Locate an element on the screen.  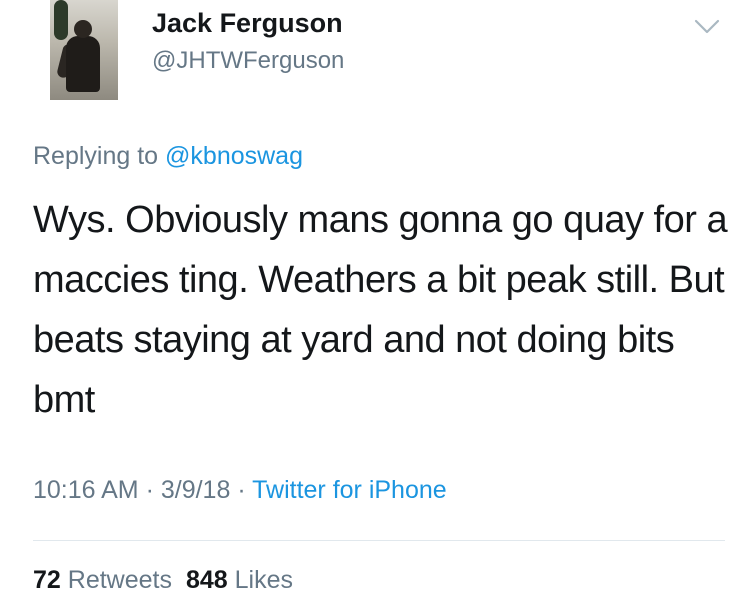
avatar is located at coordinates (84, 50).